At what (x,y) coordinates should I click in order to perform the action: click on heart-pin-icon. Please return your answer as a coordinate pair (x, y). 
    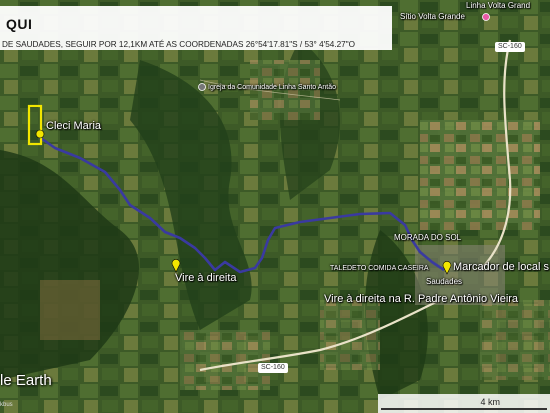
    Looking at the image, I should click on (486, 17).